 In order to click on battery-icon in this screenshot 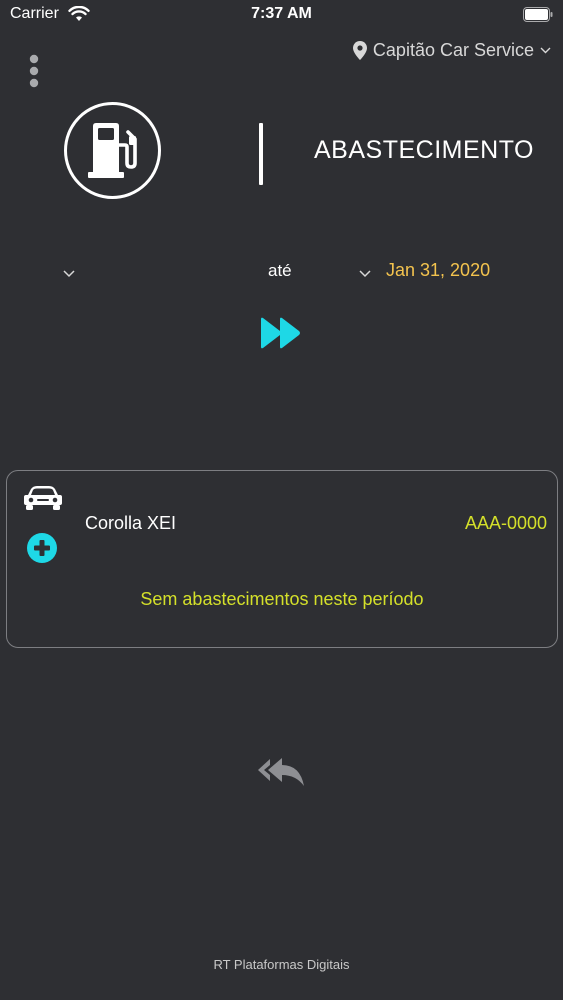, I will do `click(538, 14)`.